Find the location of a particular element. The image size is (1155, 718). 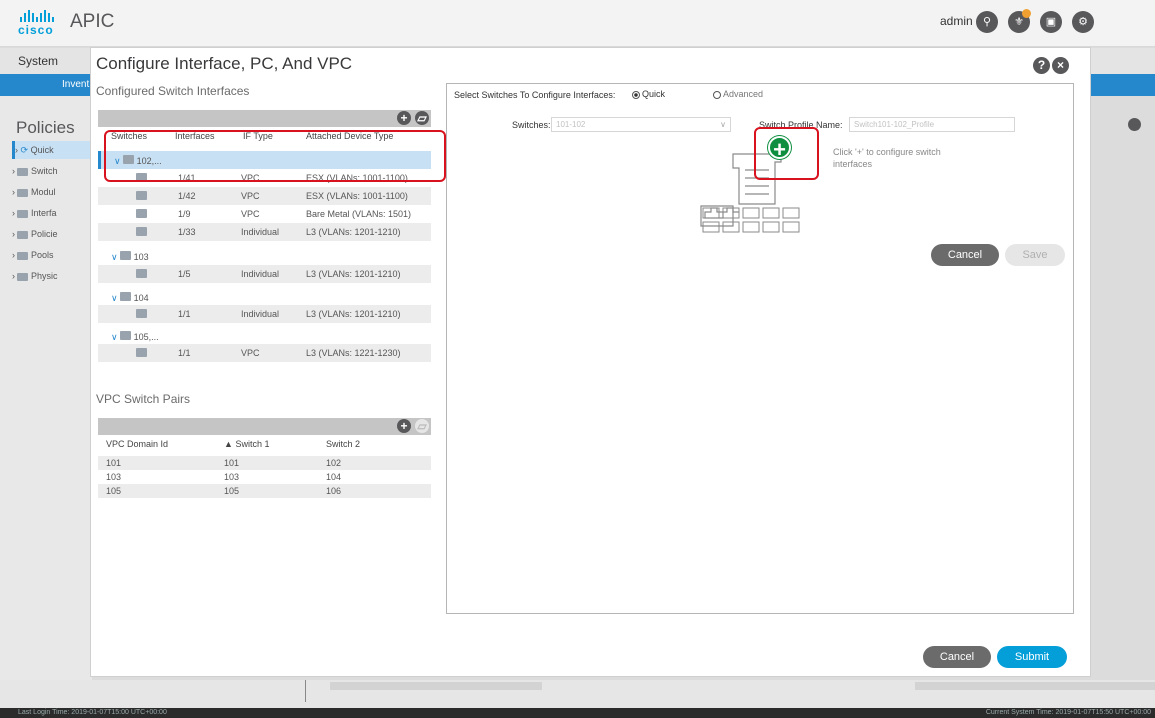

nav-item-modules: › Modul is located at coordinates (52, 192).